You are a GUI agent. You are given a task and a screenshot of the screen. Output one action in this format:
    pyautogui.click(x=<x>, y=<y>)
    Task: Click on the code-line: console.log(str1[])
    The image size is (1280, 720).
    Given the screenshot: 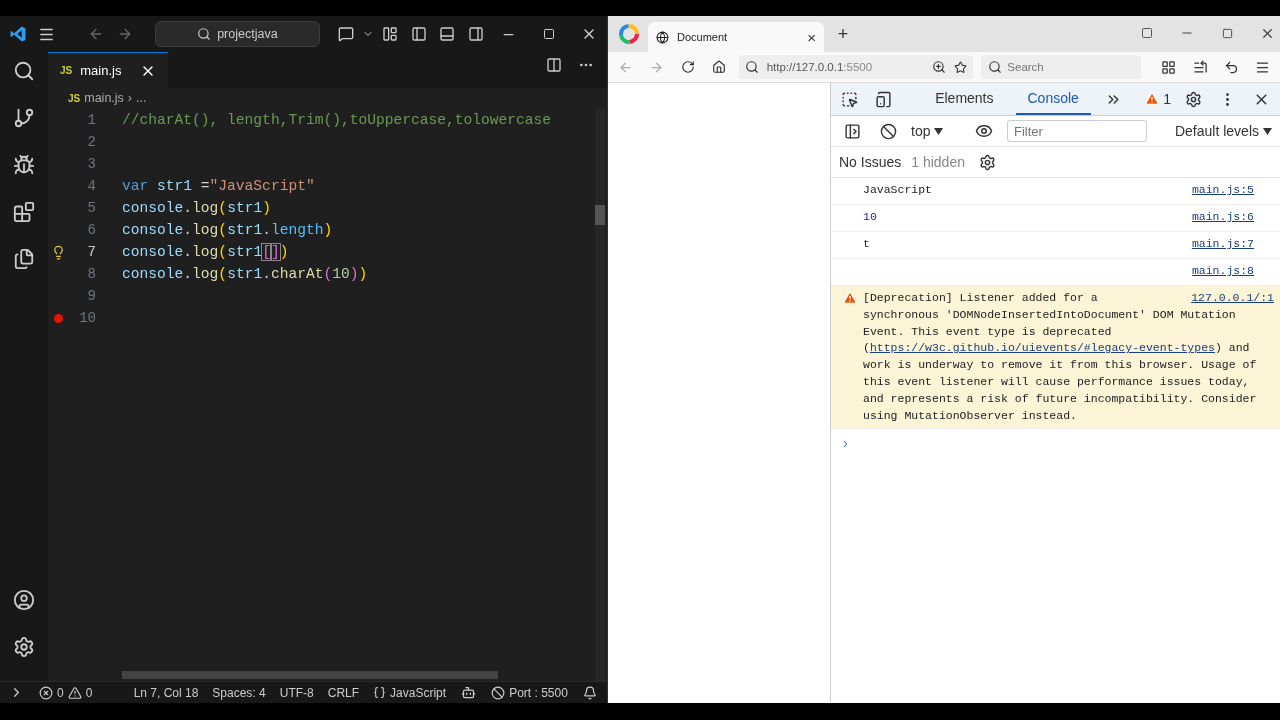 What is the action you would take?
    pyautogui.click(x=205, y=252)
    